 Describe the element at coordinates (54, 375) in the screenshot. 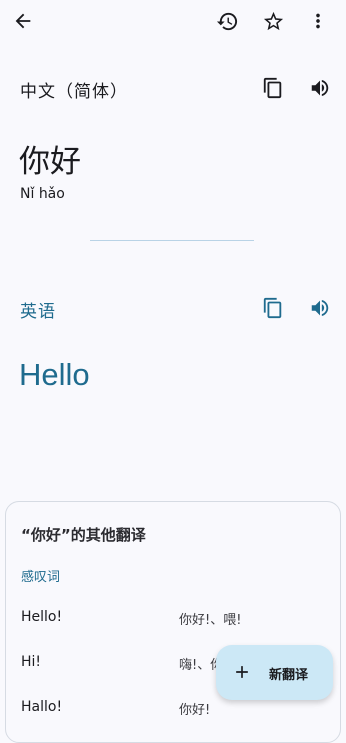

I see `translated-text: Hello` at that location.